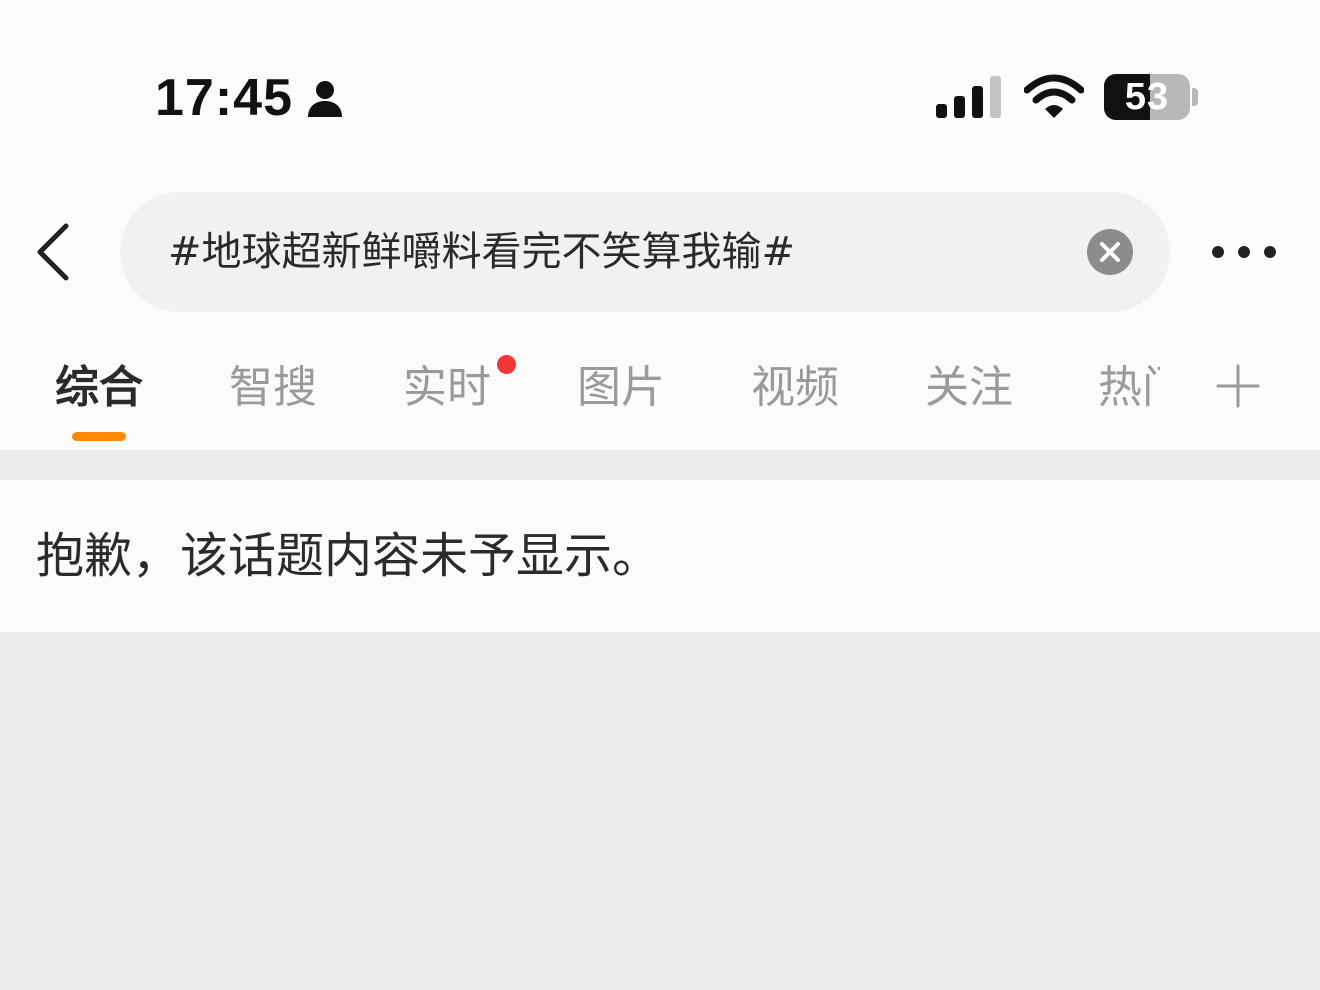  What do you see at coordinates (348, 556) in the screenshot?
I see `hidden-topic-message: 抱歉，该话题内容未予显示。` at bounding box center [348, 556].